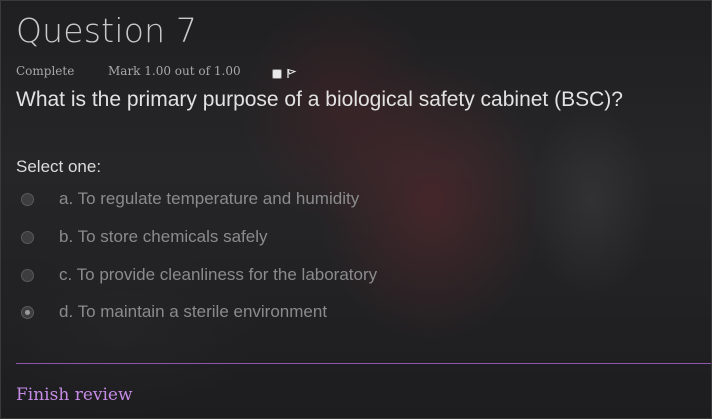  I want to click on answer-radio-c, so click(27, 275).